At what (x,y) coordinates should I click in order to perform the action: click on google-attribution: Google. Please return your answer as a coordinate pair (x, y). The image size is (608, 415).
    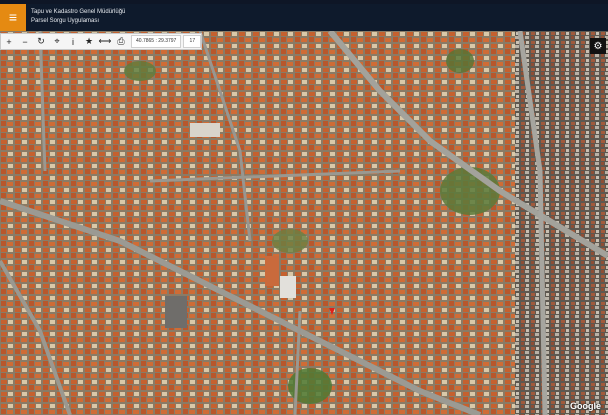
    Looking at the image, I should click on (585, 406).